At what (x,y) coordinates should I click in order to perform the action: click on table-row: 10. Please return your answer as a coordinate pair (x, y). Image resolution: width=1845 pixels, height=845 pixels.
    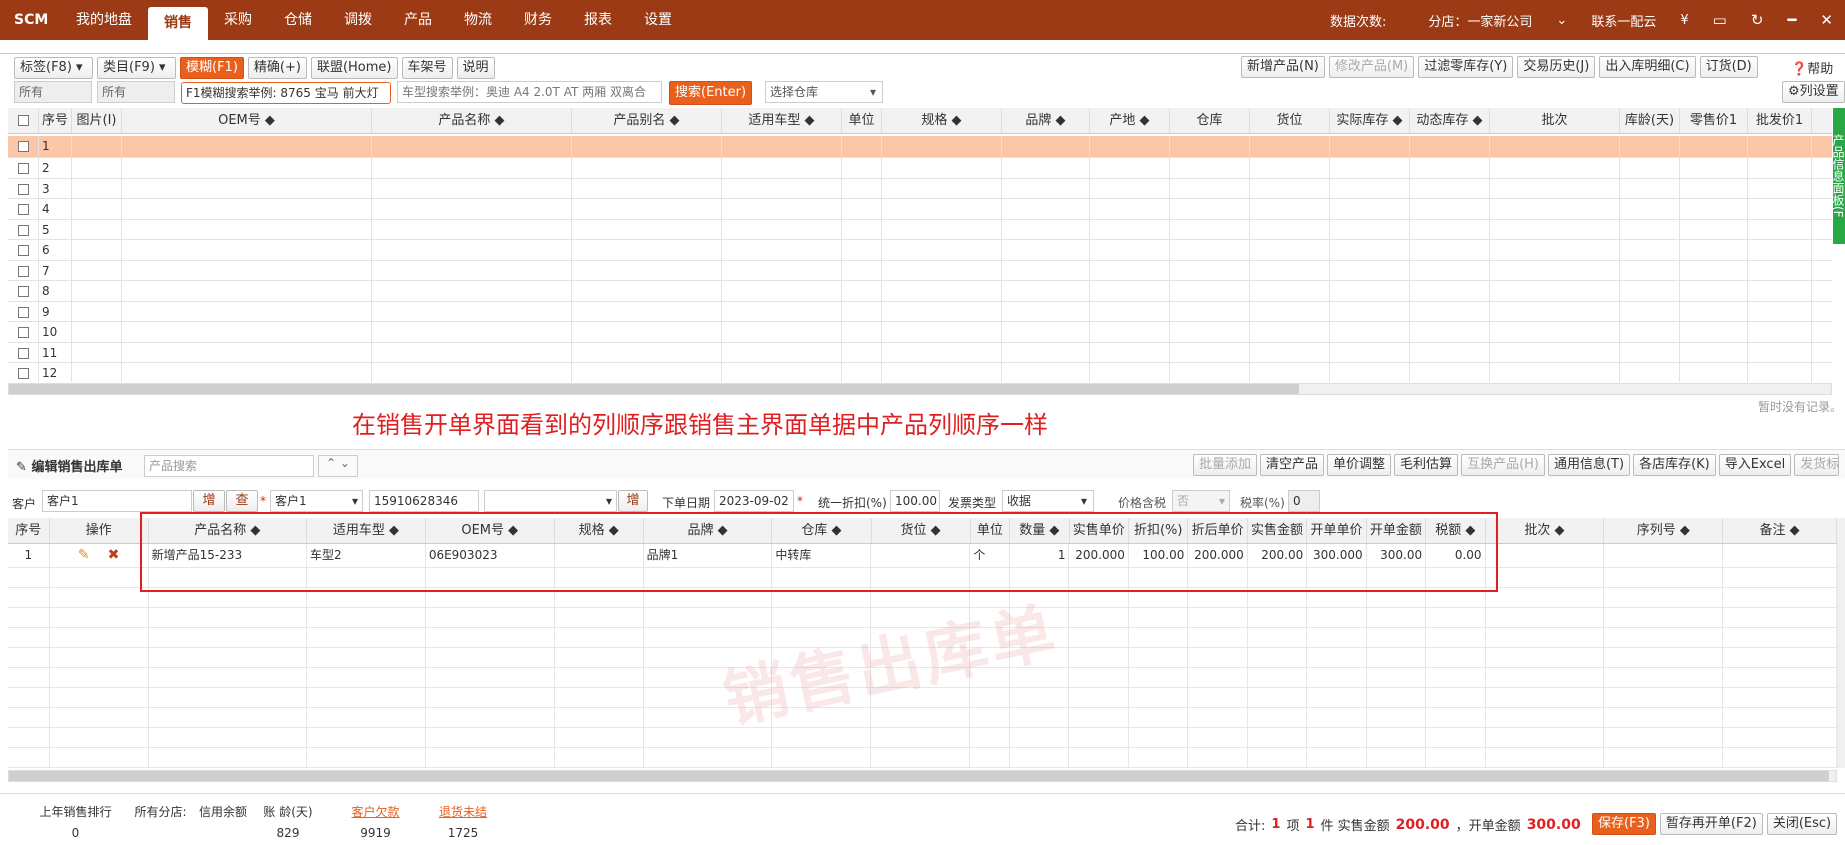
    Looking at the image, I should click on (920, 332).